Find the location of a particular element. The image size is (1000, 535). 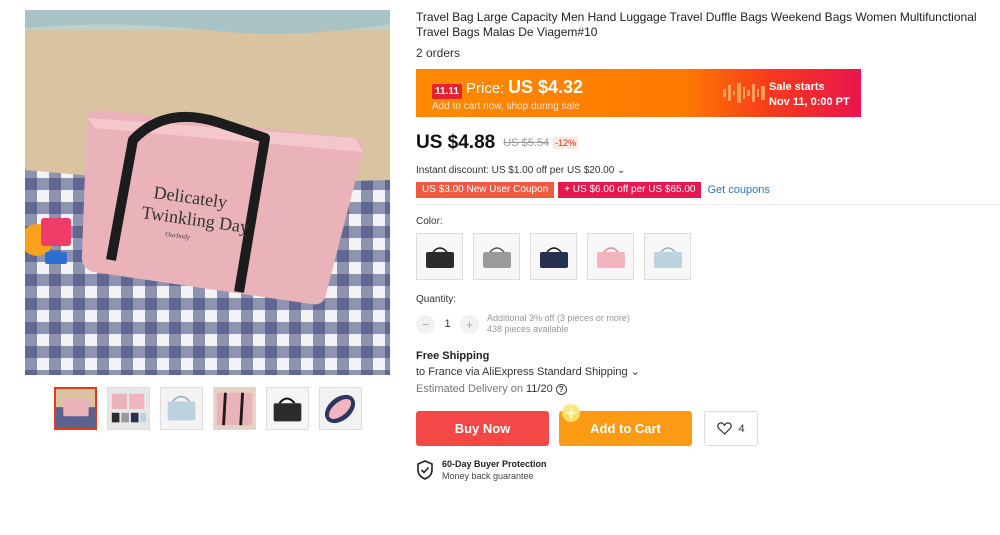

add-to-cart-button: Add to Cart is located at coordinates (625, 425).